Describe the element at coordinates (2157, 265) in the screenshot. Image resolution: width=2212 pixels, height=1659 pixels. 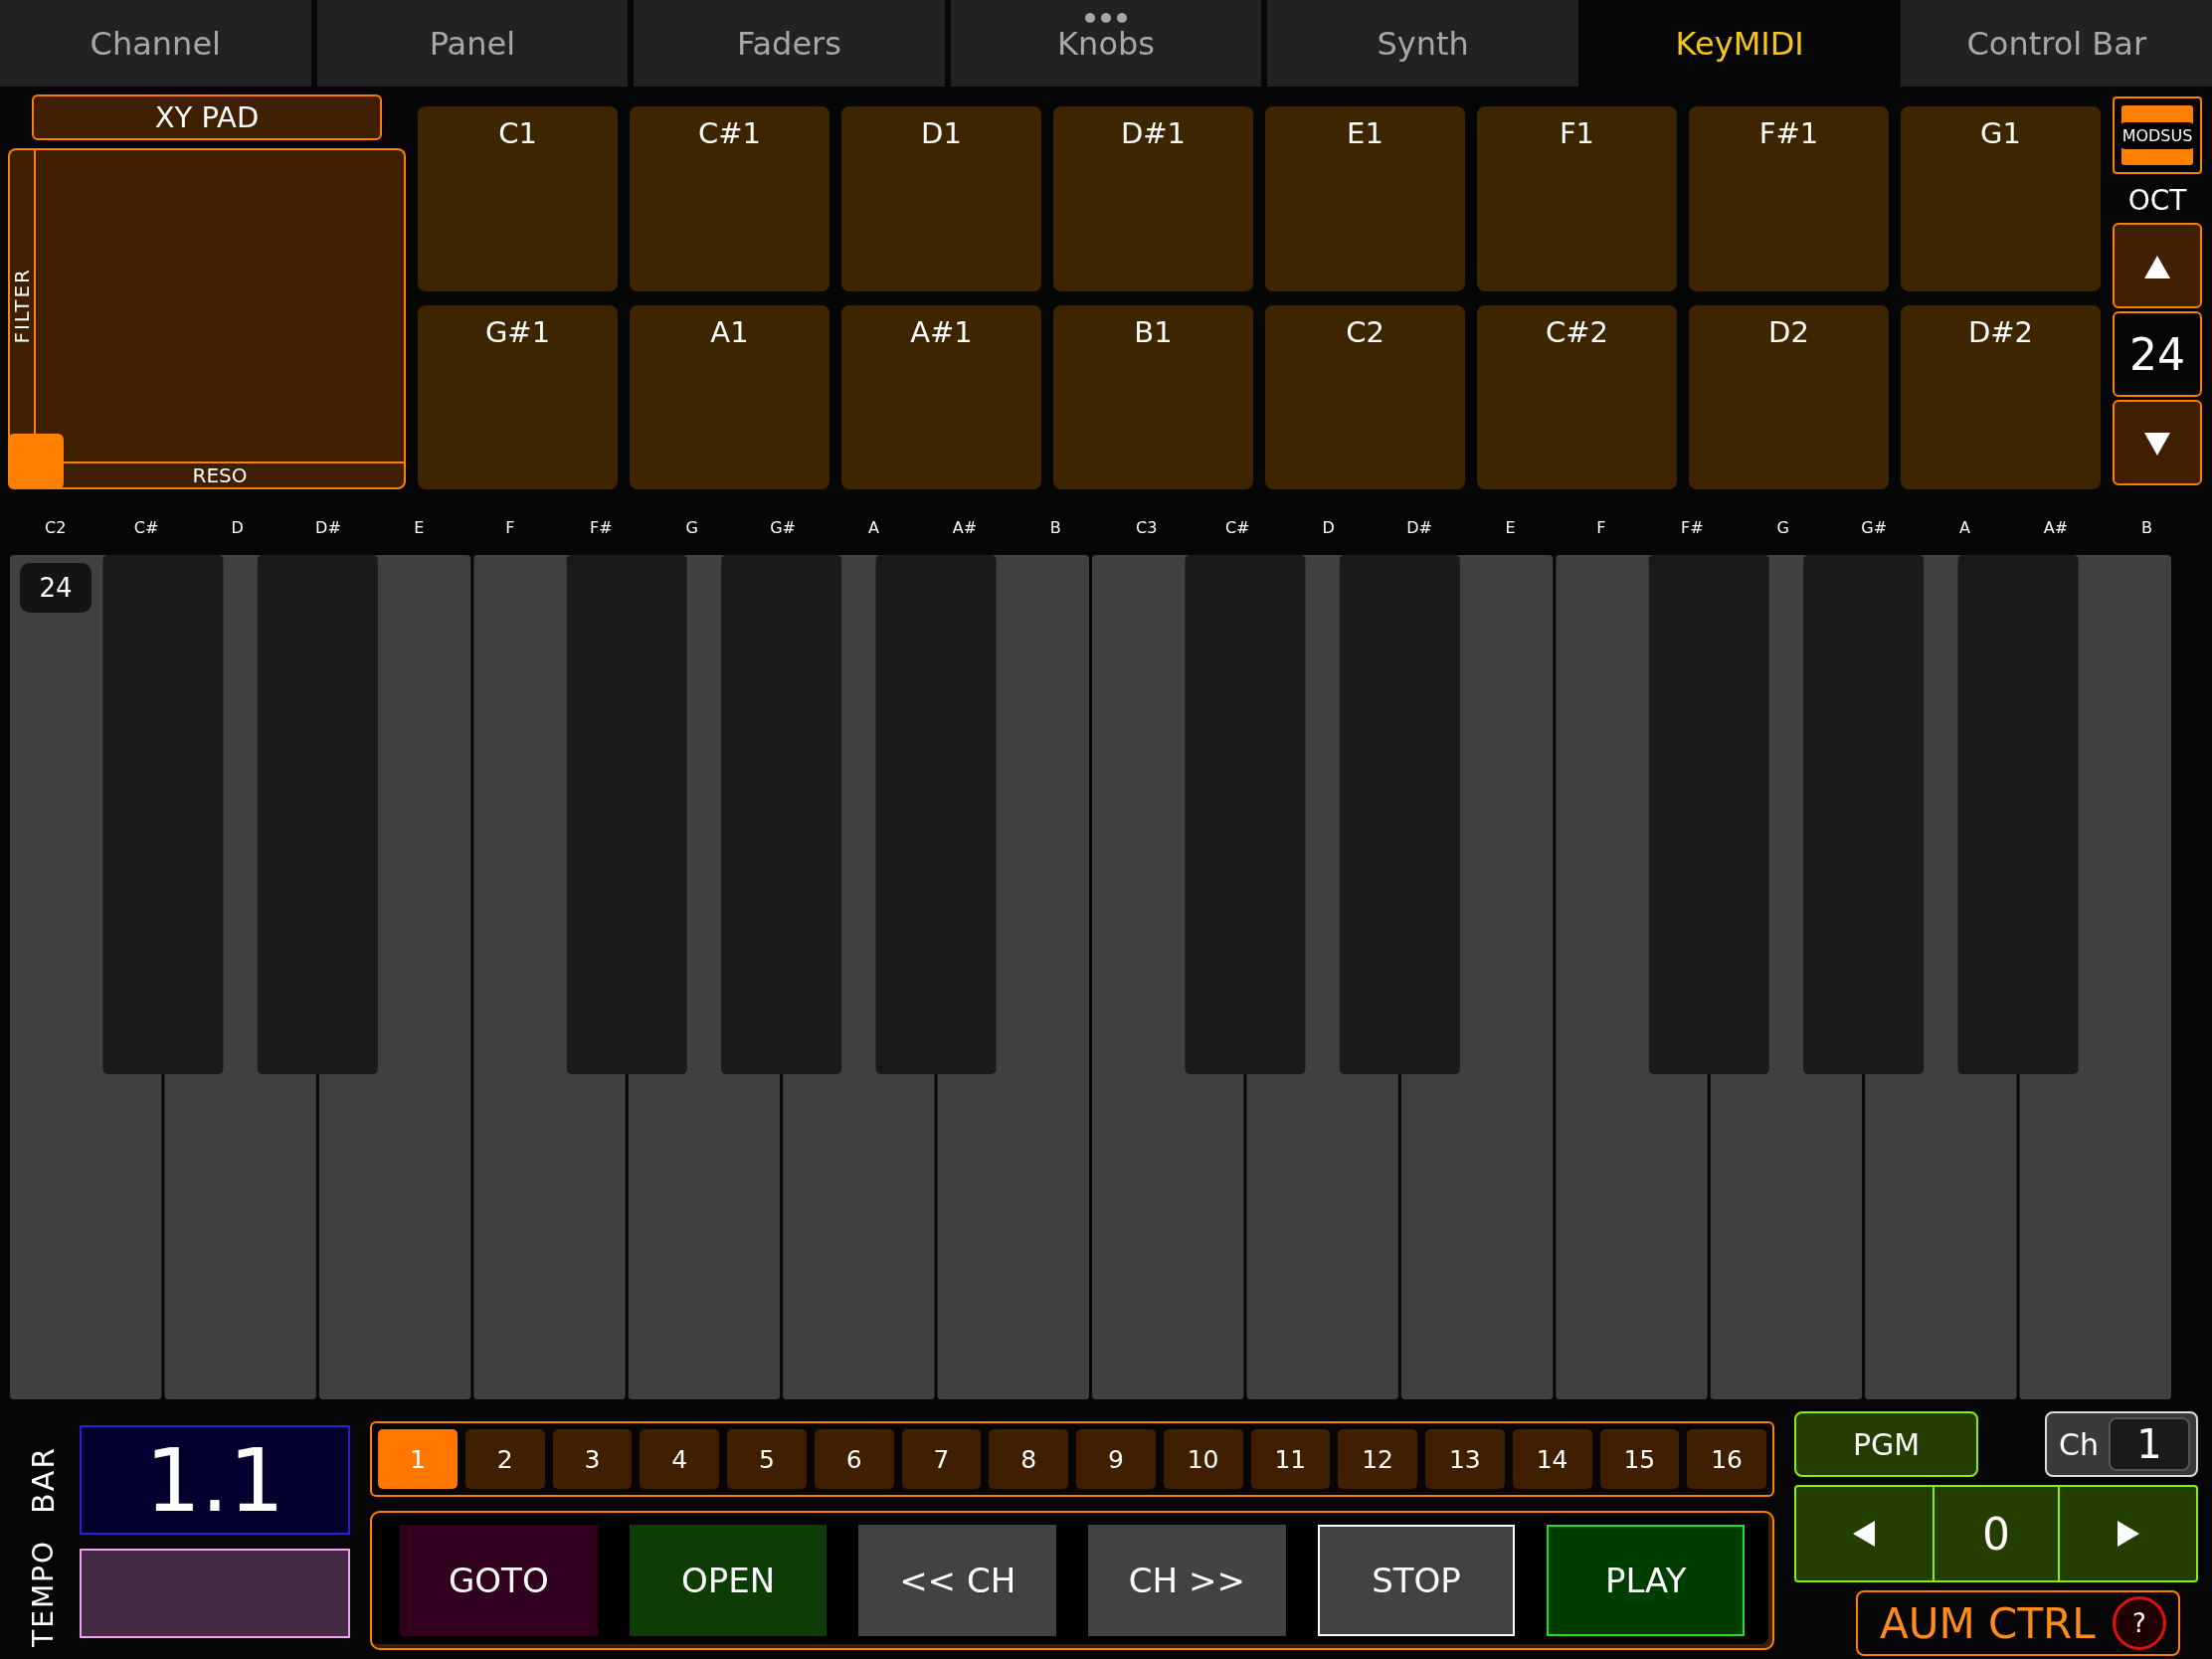
I see `octave-up-button` at that location.